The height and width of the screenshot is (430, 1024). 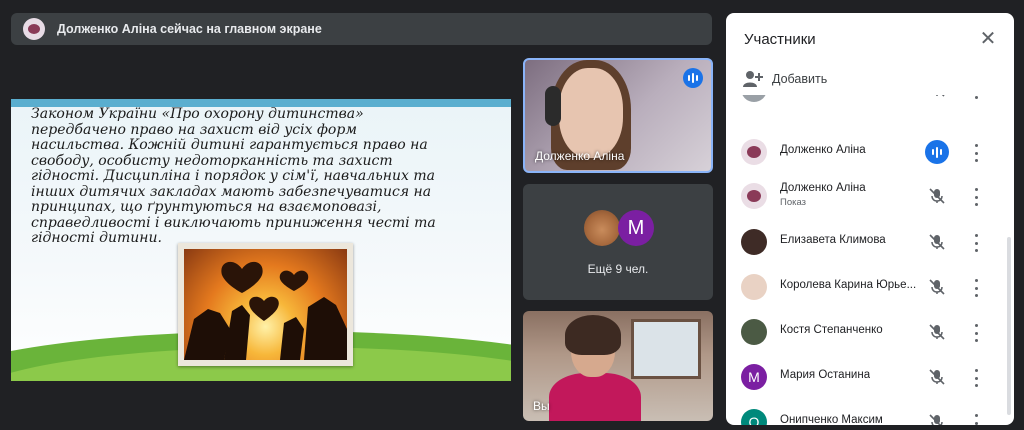 I want to click on more-participants-tile: M Ещё 9 чел., so click(x=618, y=242).